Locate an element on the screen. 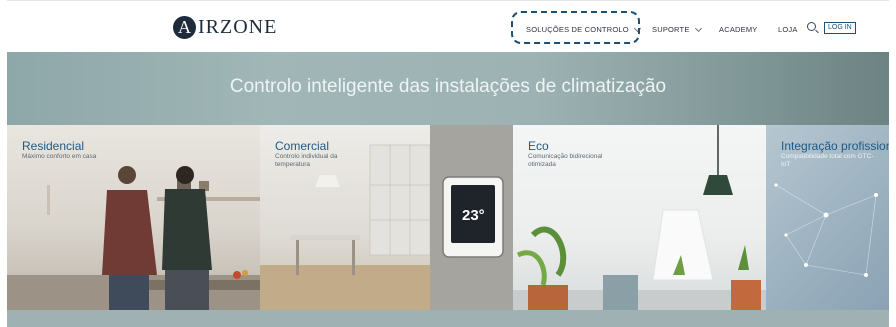 The height and width of the screenshot is (327, 896). card-subtitle: Máximo conforto em casa is located at coordinates (59, 156).